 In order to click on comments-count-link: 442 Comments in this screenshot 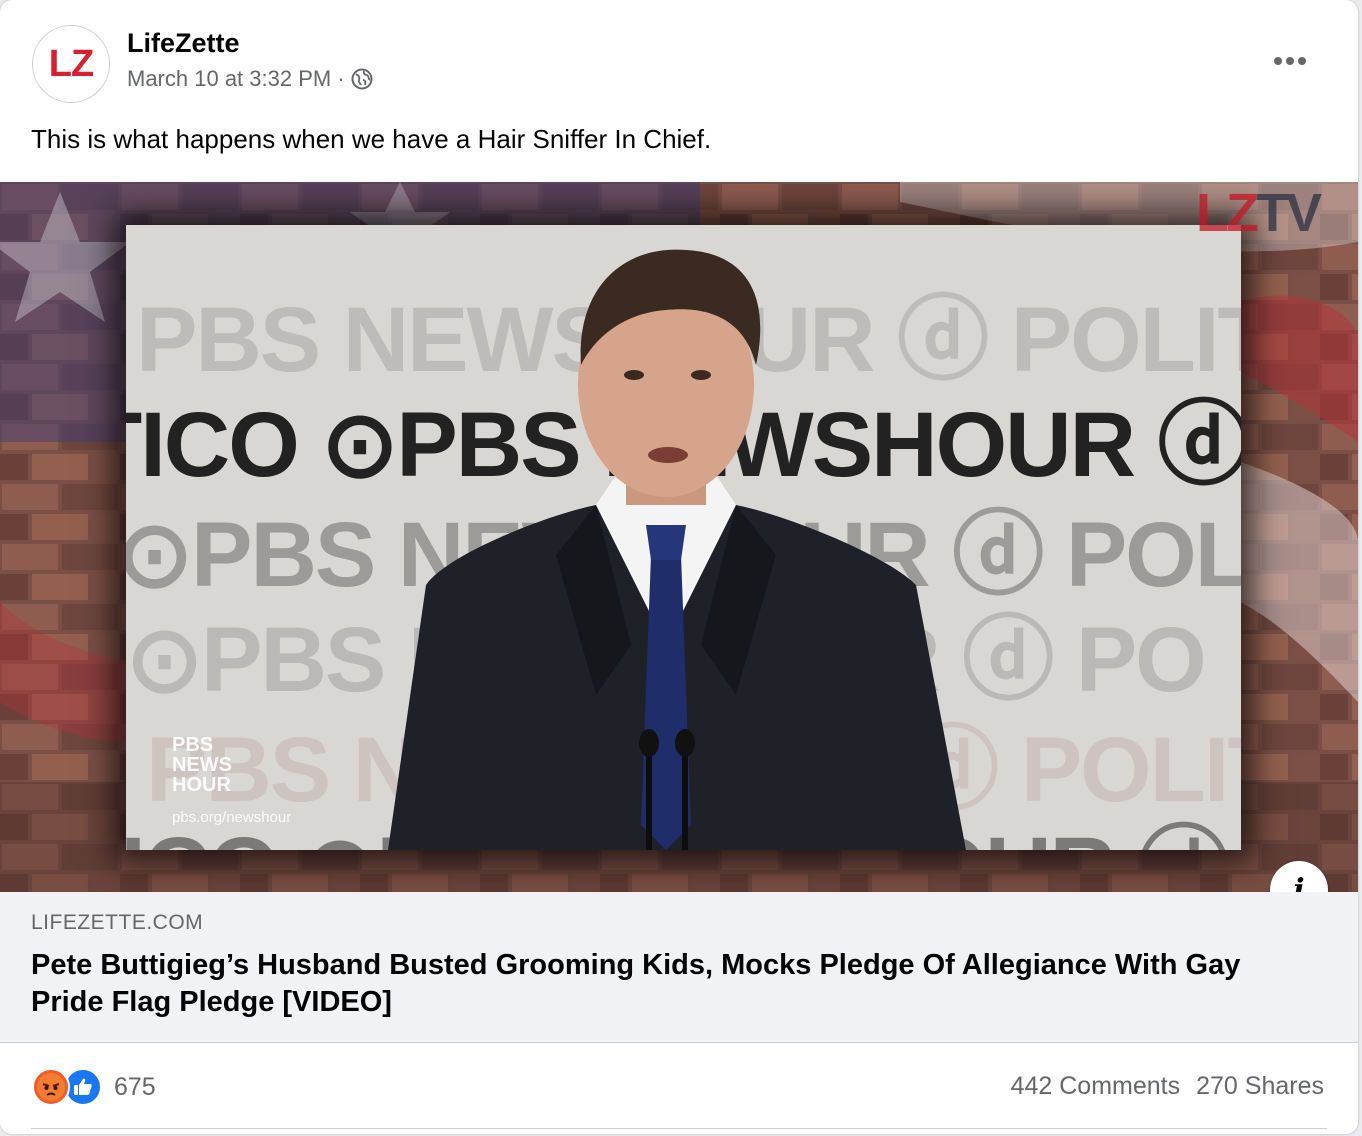, I will do `click(1096, 1086)`.